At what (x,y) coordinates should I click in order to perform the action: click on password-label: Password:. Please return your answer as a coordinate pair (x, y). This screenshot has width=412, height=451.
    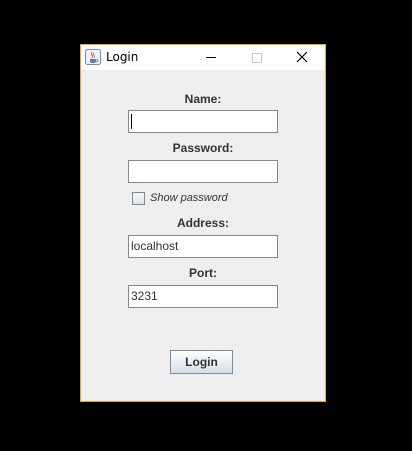
    Looking at the image, I should click on (203, 148).